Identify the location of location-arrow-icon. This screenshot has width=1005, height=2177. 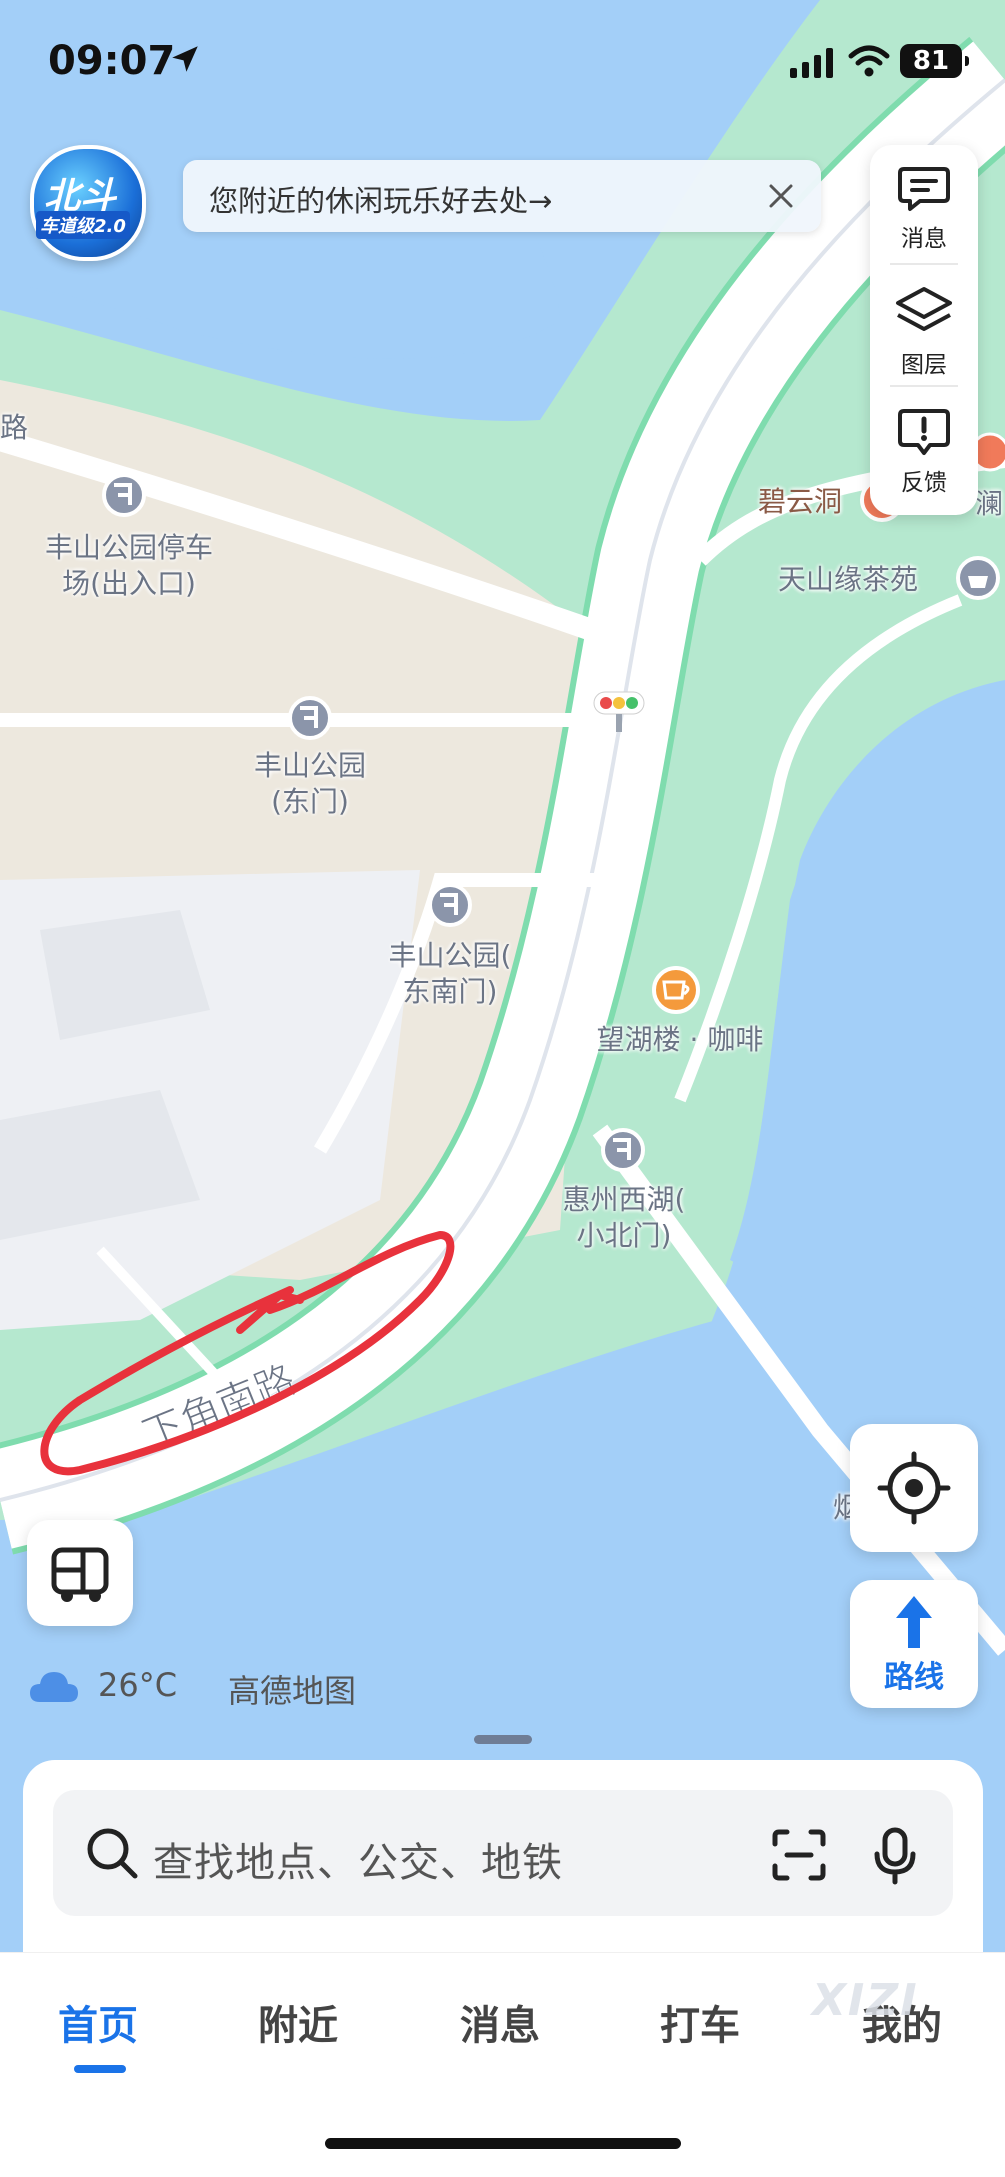
(185, 59).